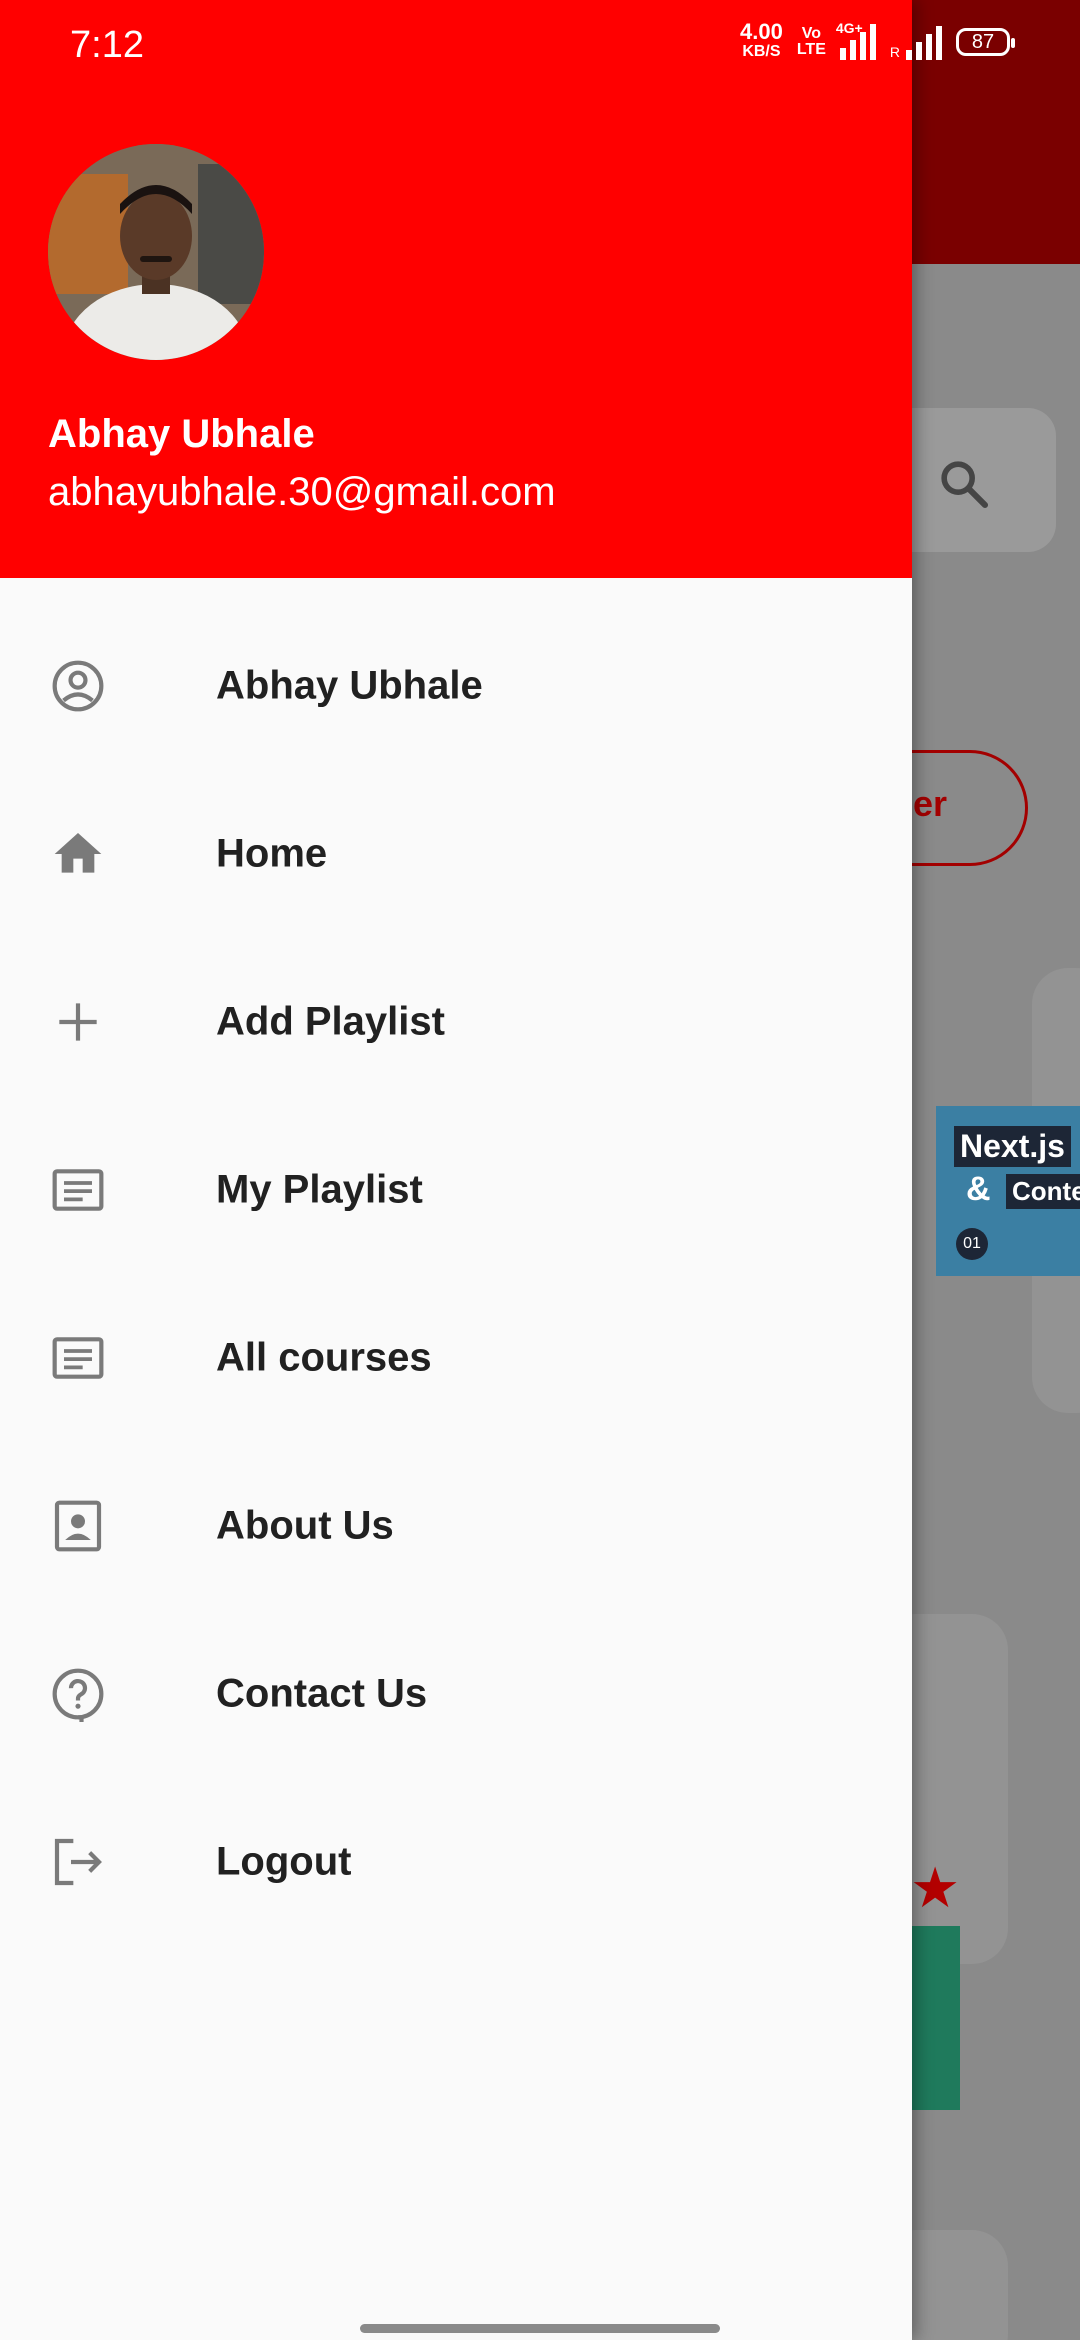  Describe the element at coordinates (761, 51) in the screenshot. I see `network-speed-unit: KB/S` at that location.